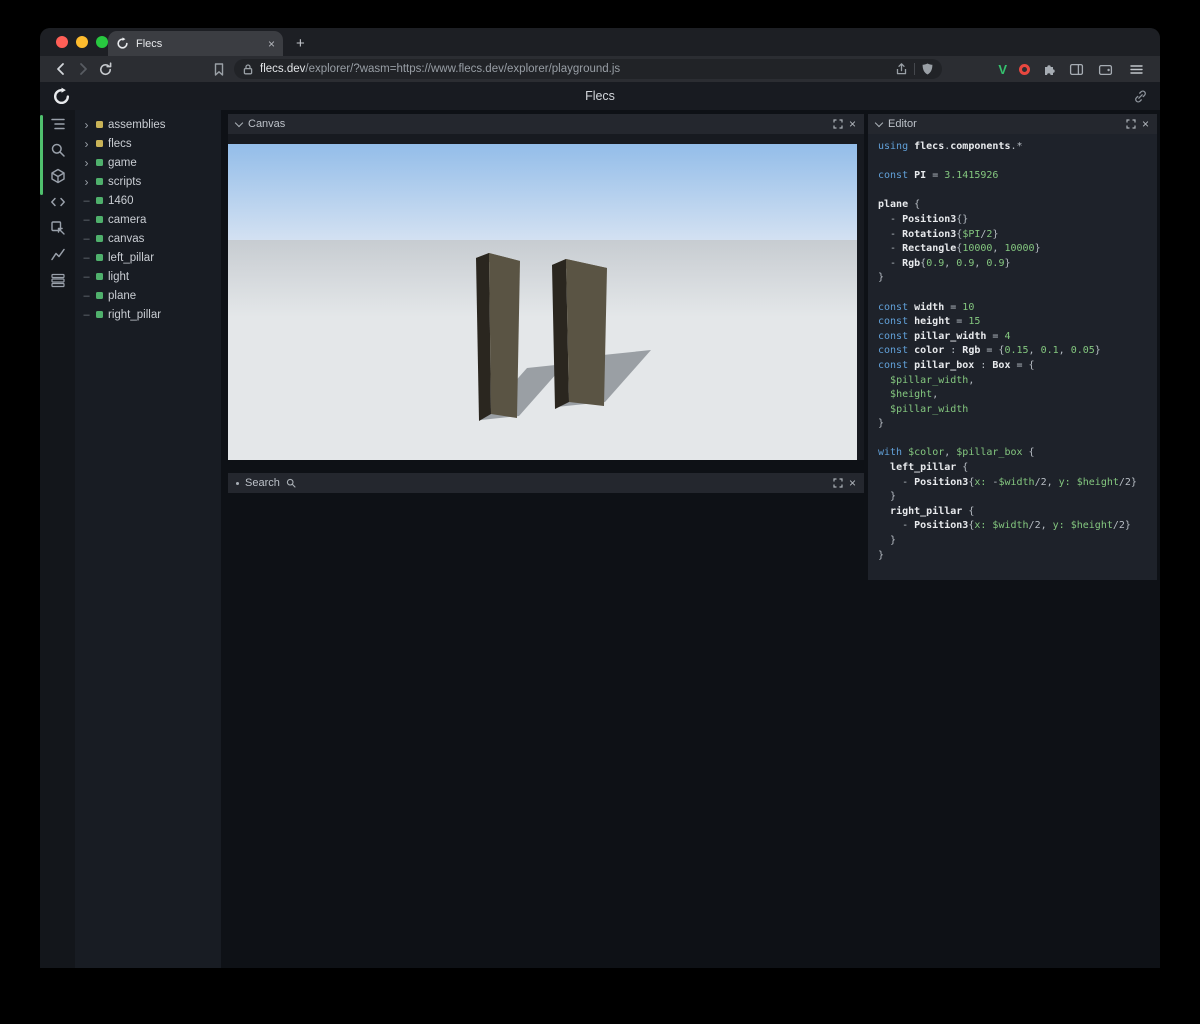 The width and height of the screenshot is (1200, 1024). What do you see at coordinates (1024, 69) in the screenshot?
I see `red-ring-extension-icon` at bounding box center [1024, 69].